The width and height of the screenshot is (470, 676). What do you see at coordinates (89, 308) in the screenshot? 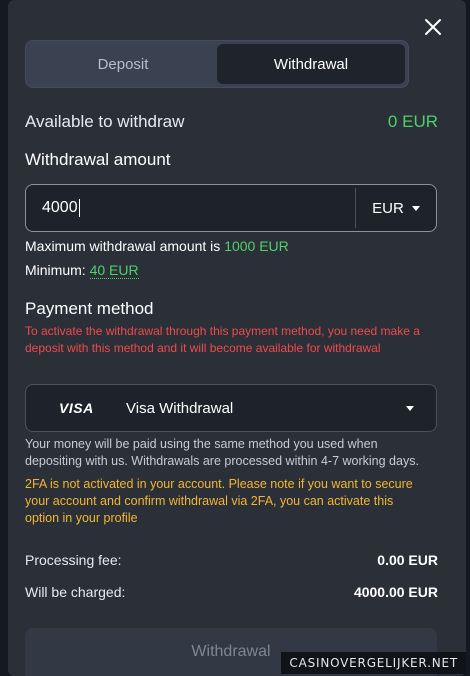
I see `payment-method-label: Payment method` at bounding box center [89, 308].